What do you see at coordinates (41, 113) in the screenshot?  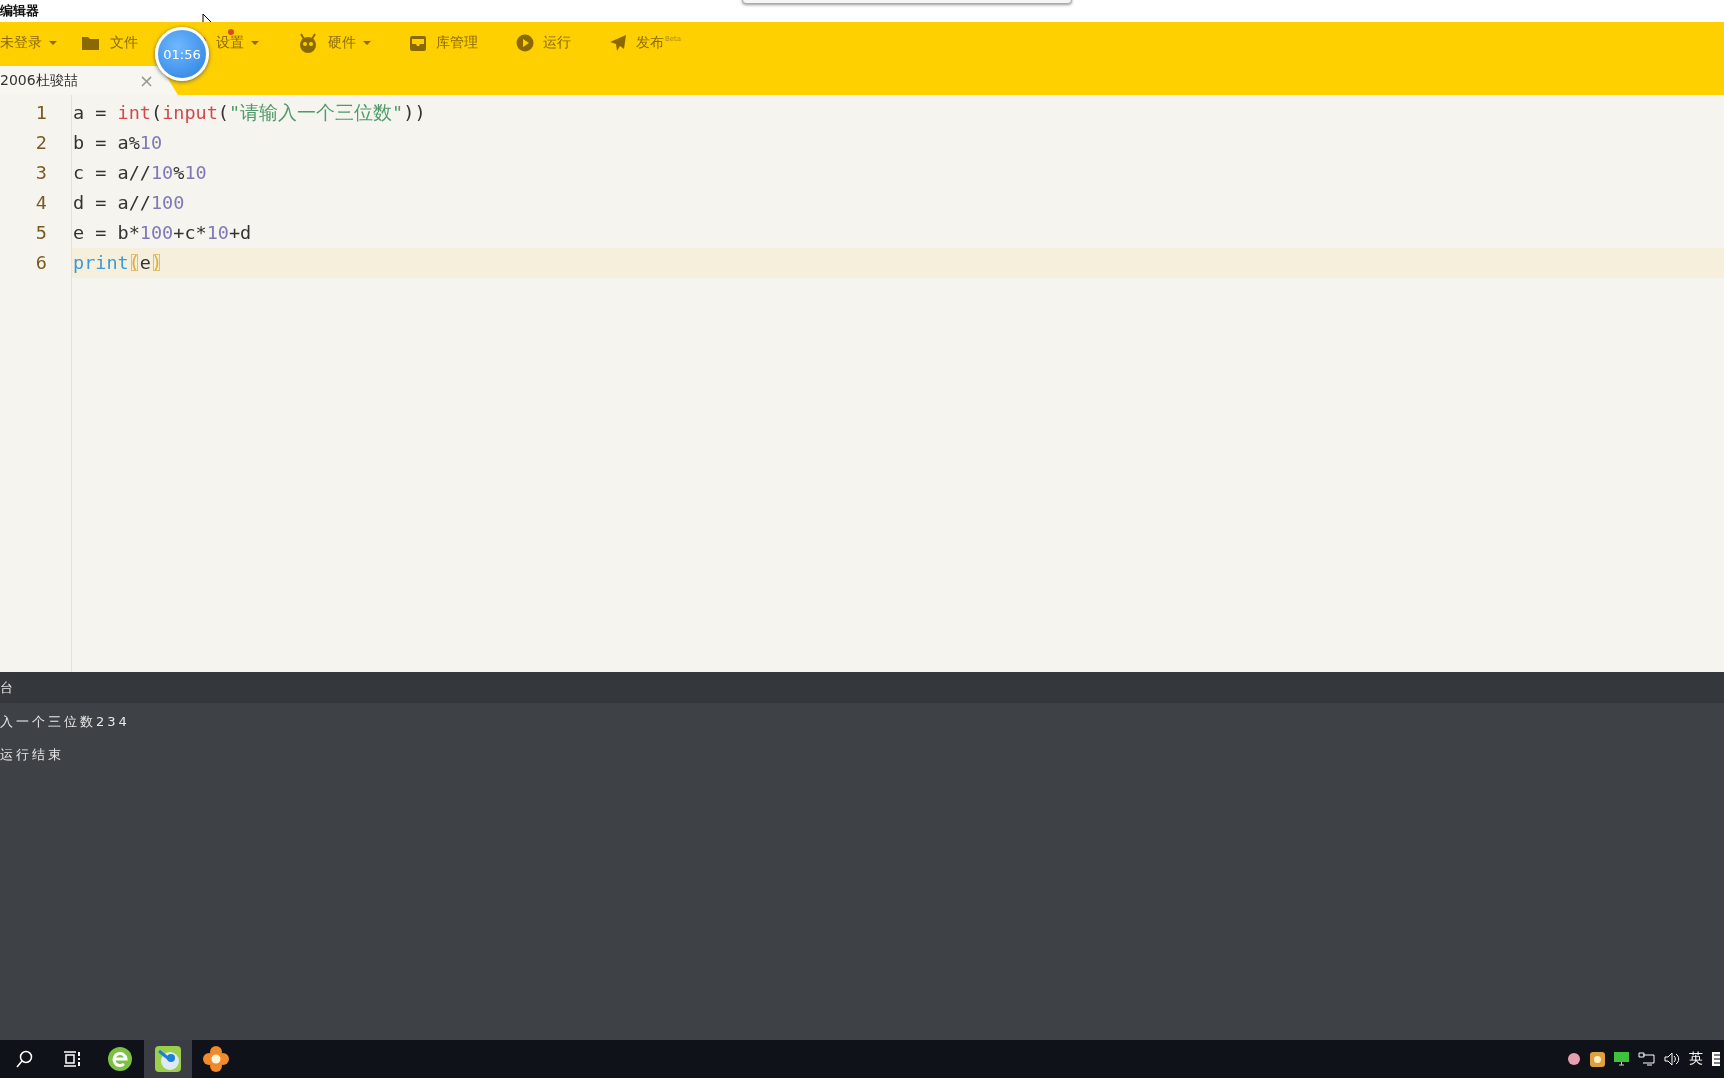 I see `line-number: 1` at bounding box center [41, 113].